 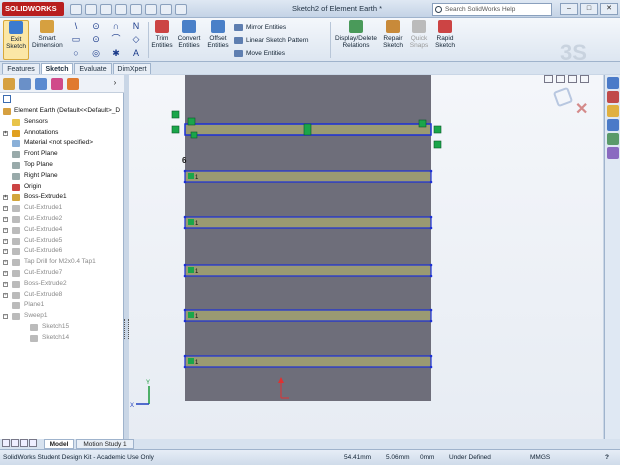 What do you see at coordinates (115, 84) in the screenshot?
I see `panel-expand-icon: ›` at bounding box center [115, 84].